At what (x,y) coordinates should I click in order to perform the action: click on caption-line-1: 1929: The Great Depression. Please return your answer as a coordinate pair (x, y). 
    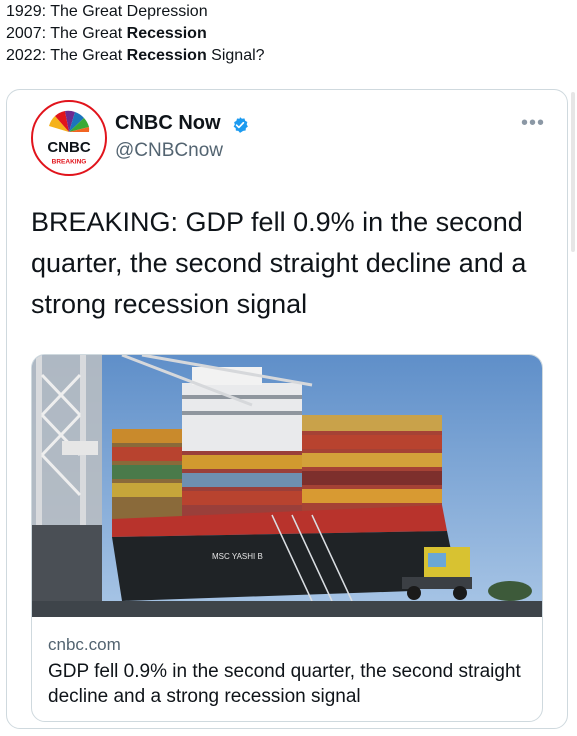
    Looking at the image, I should click on (107, 11).